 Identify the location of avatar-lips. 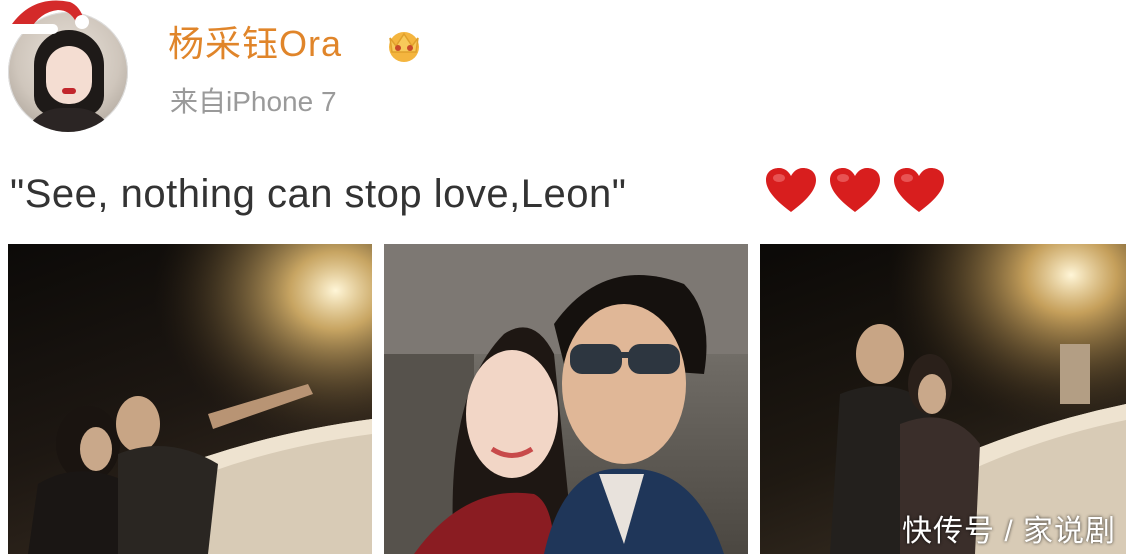
(69, 91).